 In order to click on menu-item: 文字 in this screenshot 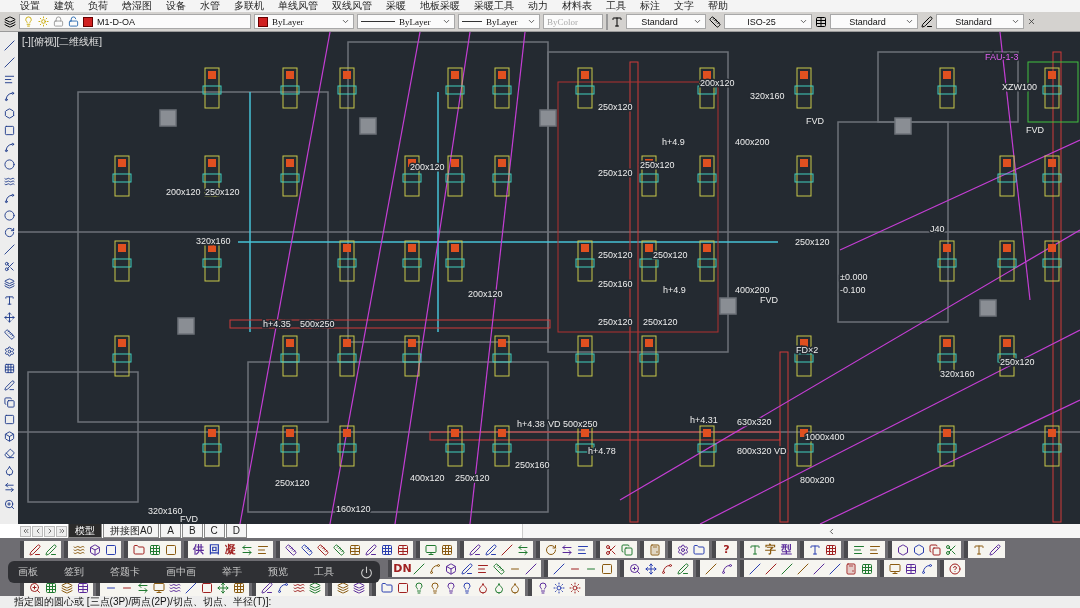, I will do `click(684, 6)`.